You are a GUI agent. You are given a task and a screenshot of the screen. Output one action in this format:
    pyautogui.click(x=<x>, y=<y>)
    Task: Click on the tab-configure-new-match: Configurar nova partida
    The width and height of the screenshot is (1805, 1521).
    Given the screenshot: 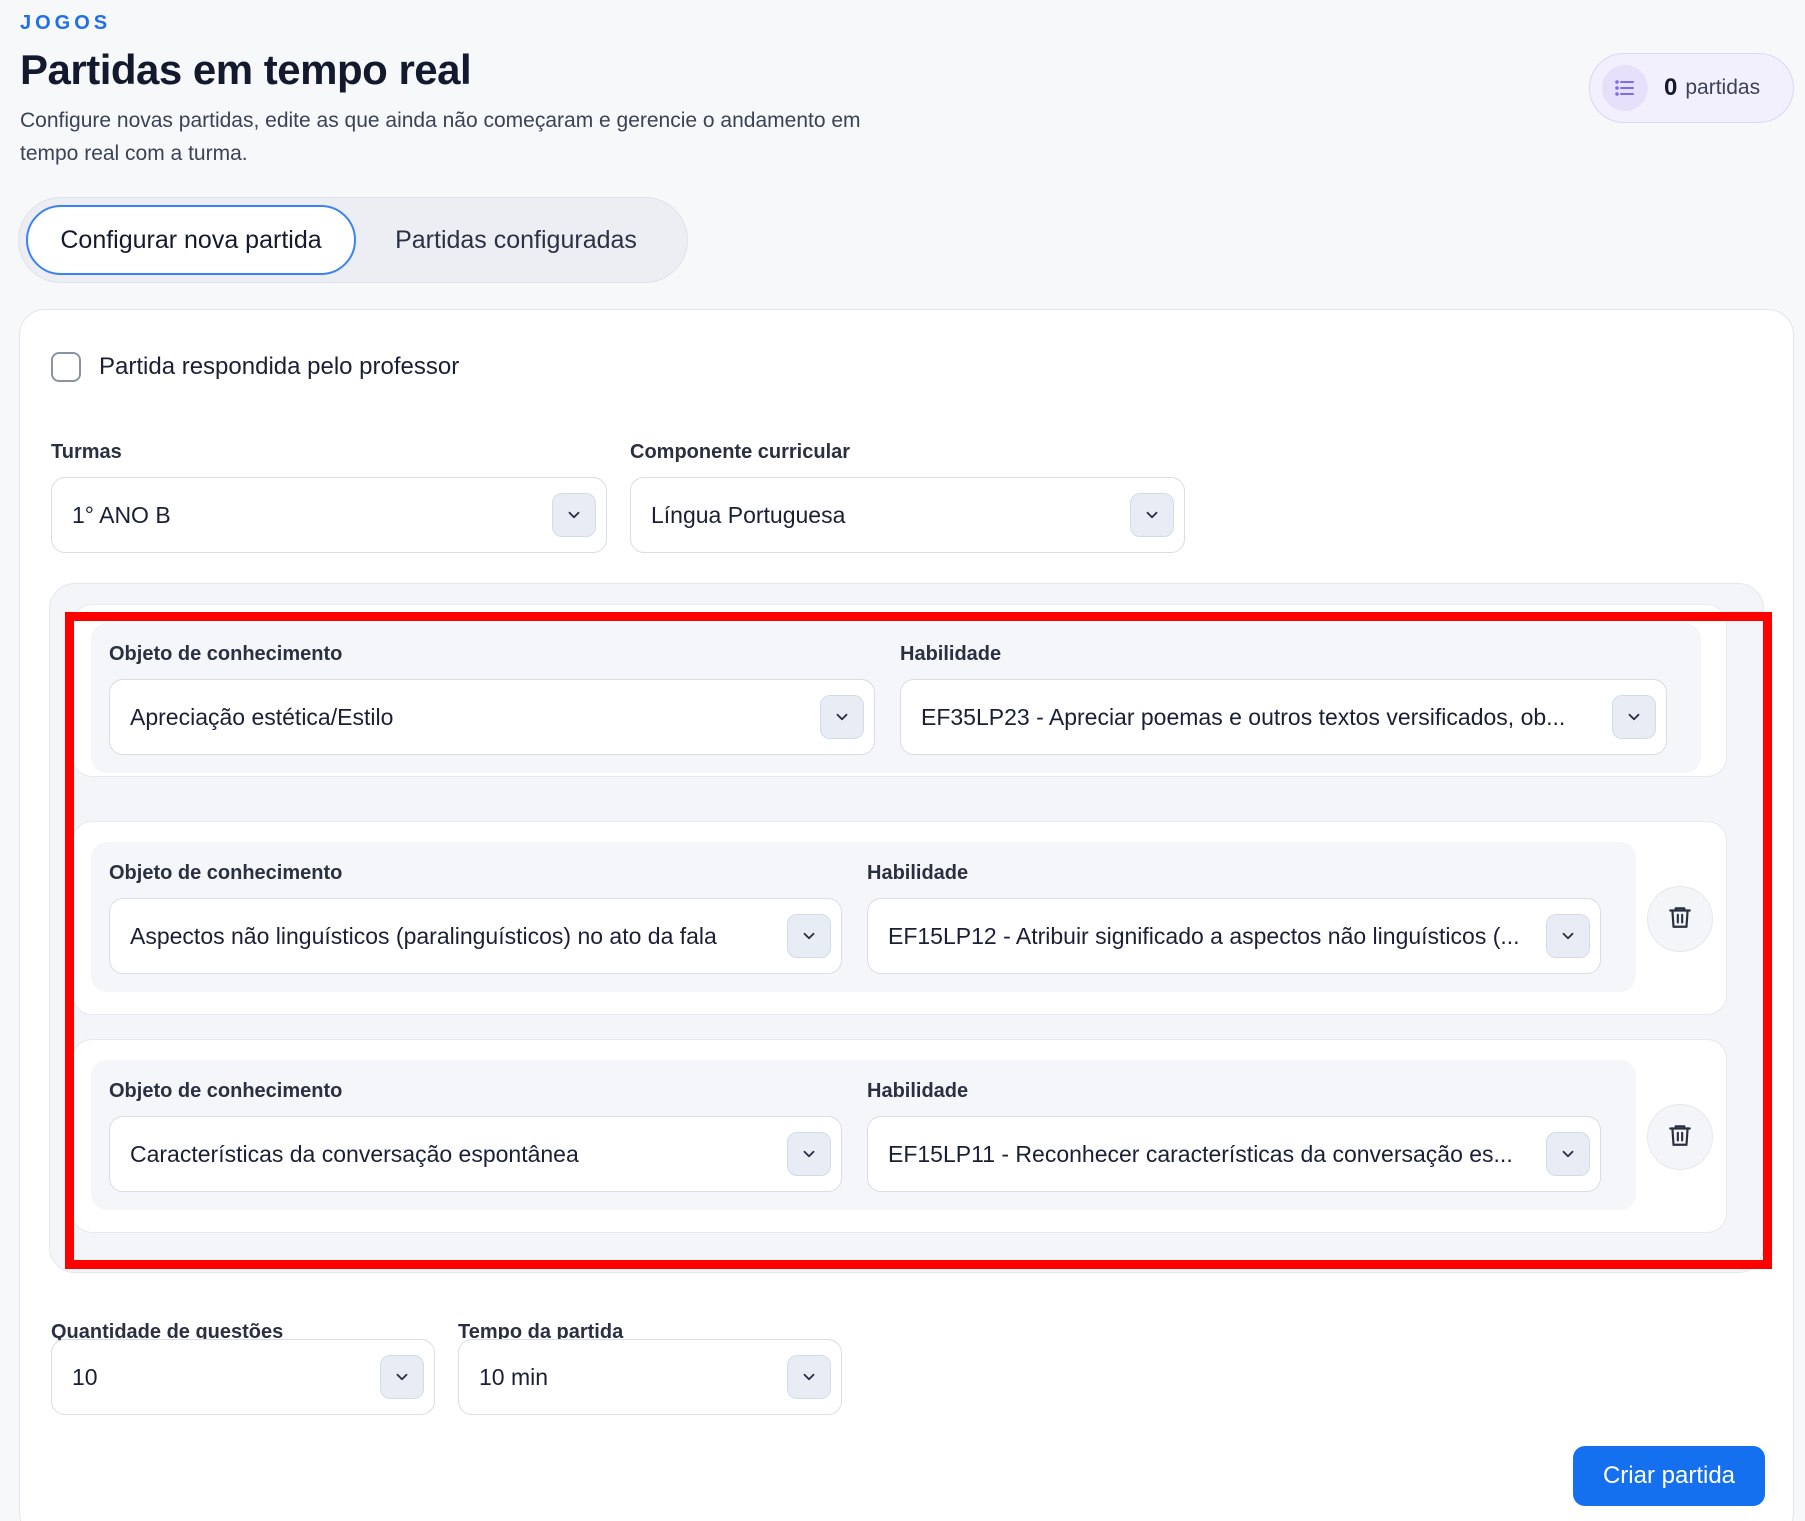 What is the action you would take?
    pyautogui.click(x=191, y=240)
    